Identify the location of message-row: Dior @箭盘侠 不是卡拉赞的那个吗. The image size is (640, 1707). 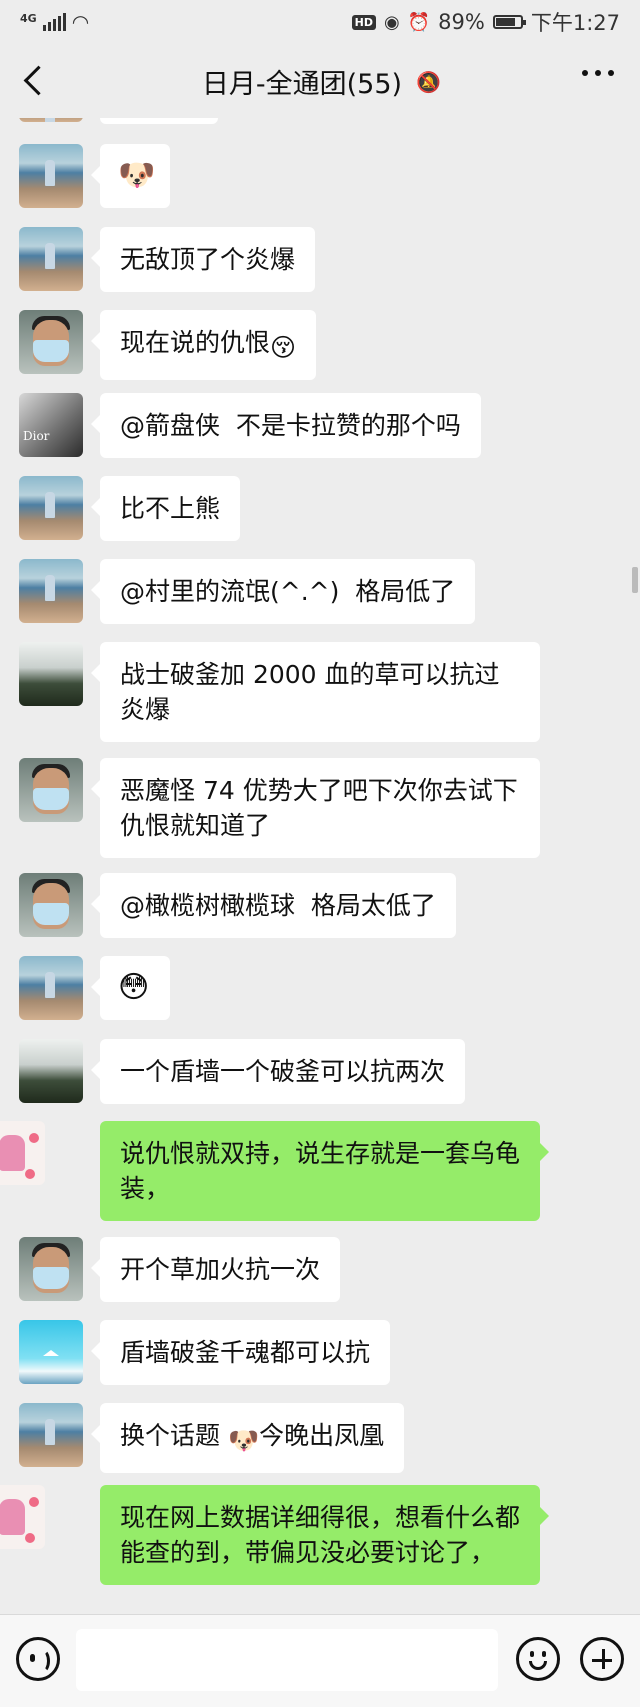
(320, 425).